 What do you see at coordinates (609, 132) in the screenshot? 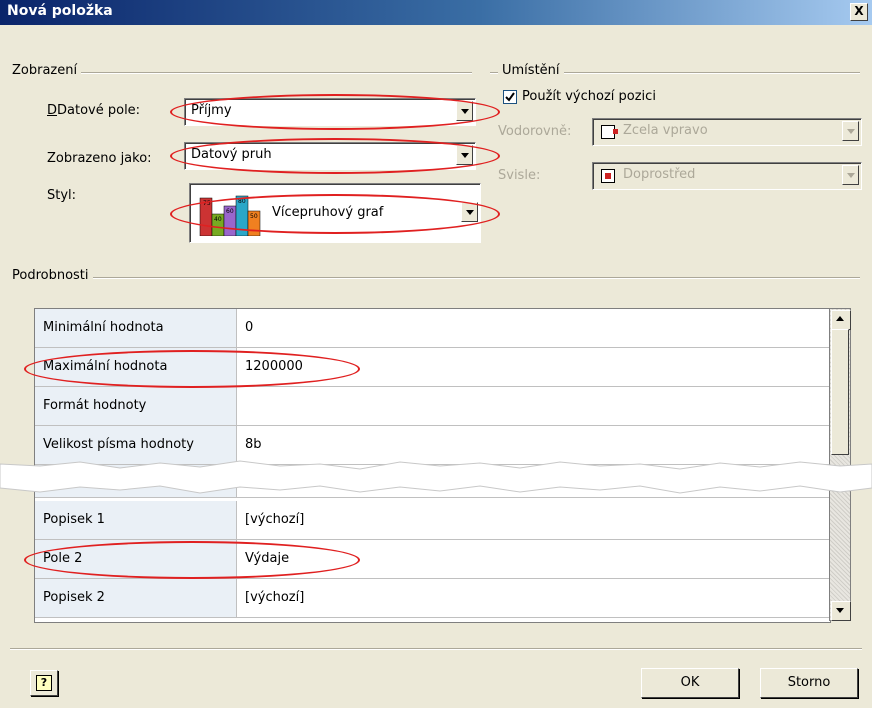
I see `right-edge-icon` at bounding box center [609, 132].